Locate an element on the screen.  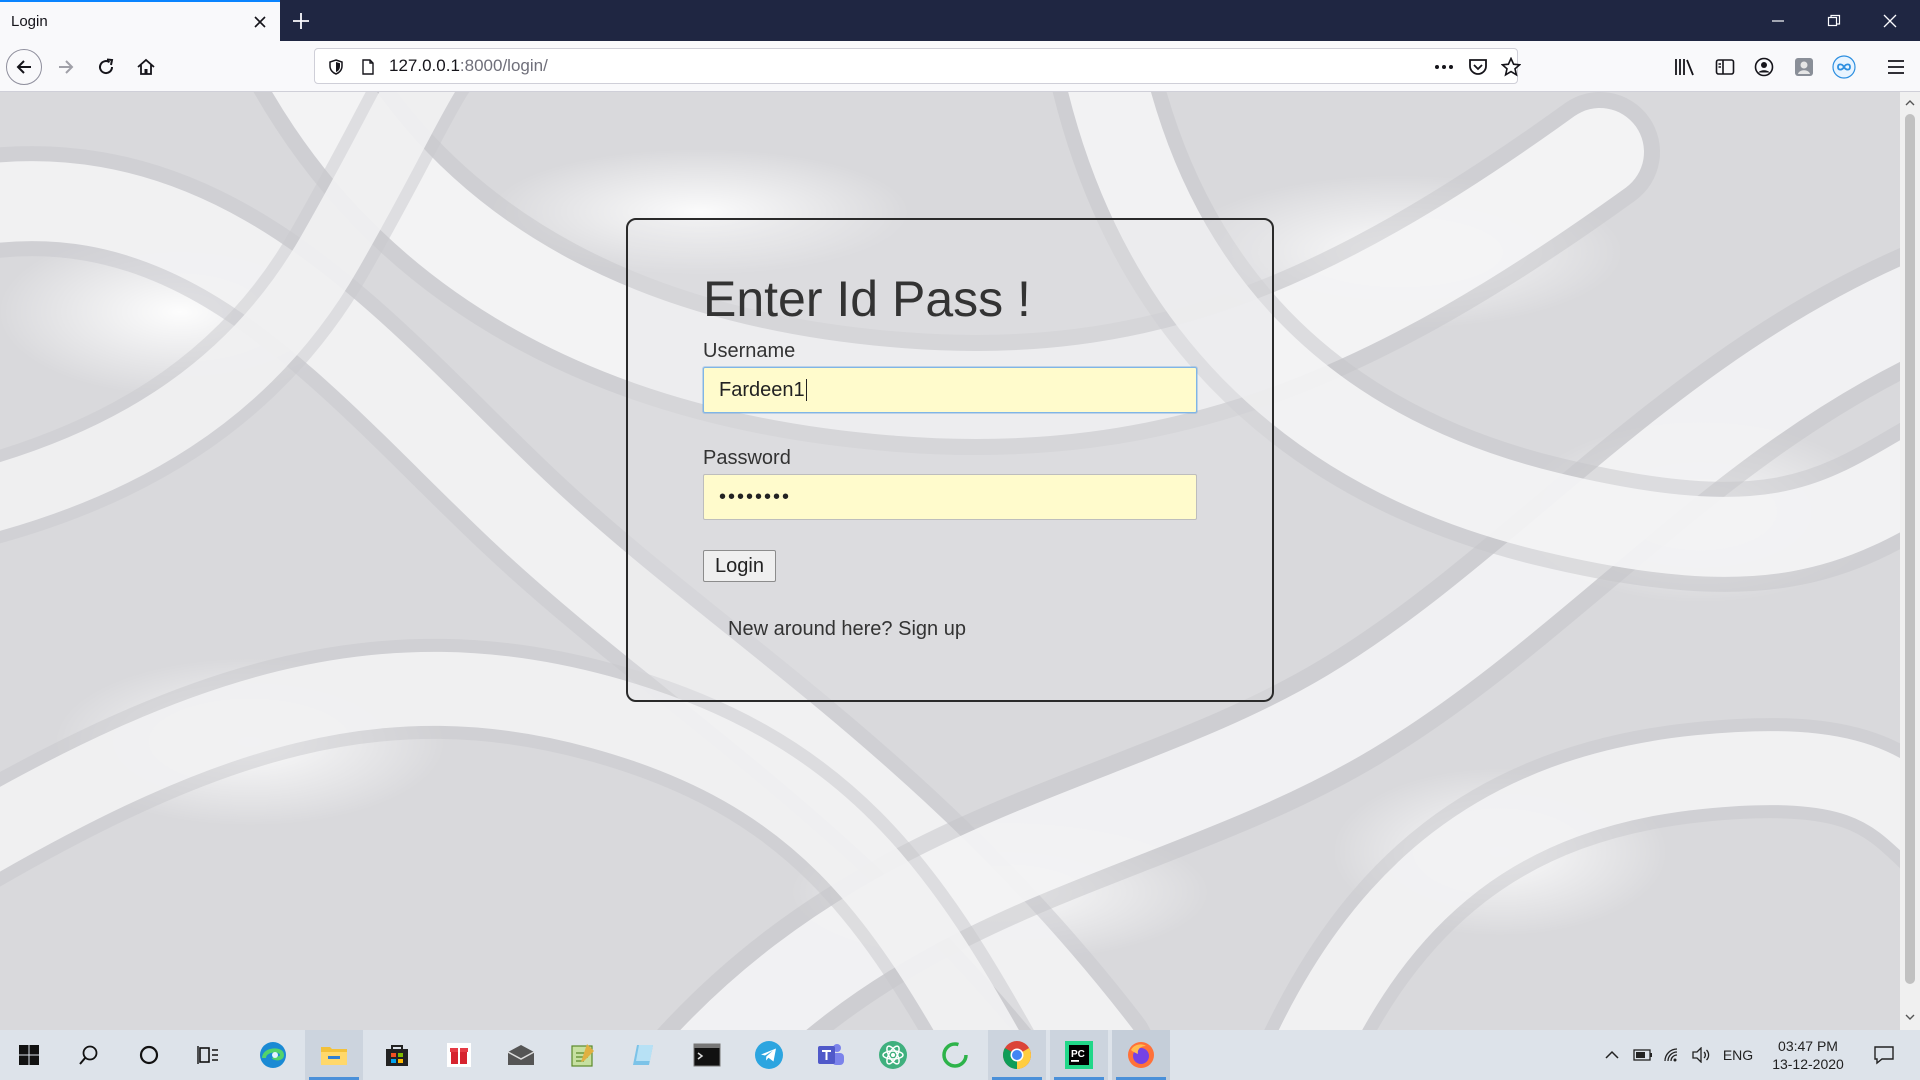
task-view-icon is located at coordinates (209, 1055).